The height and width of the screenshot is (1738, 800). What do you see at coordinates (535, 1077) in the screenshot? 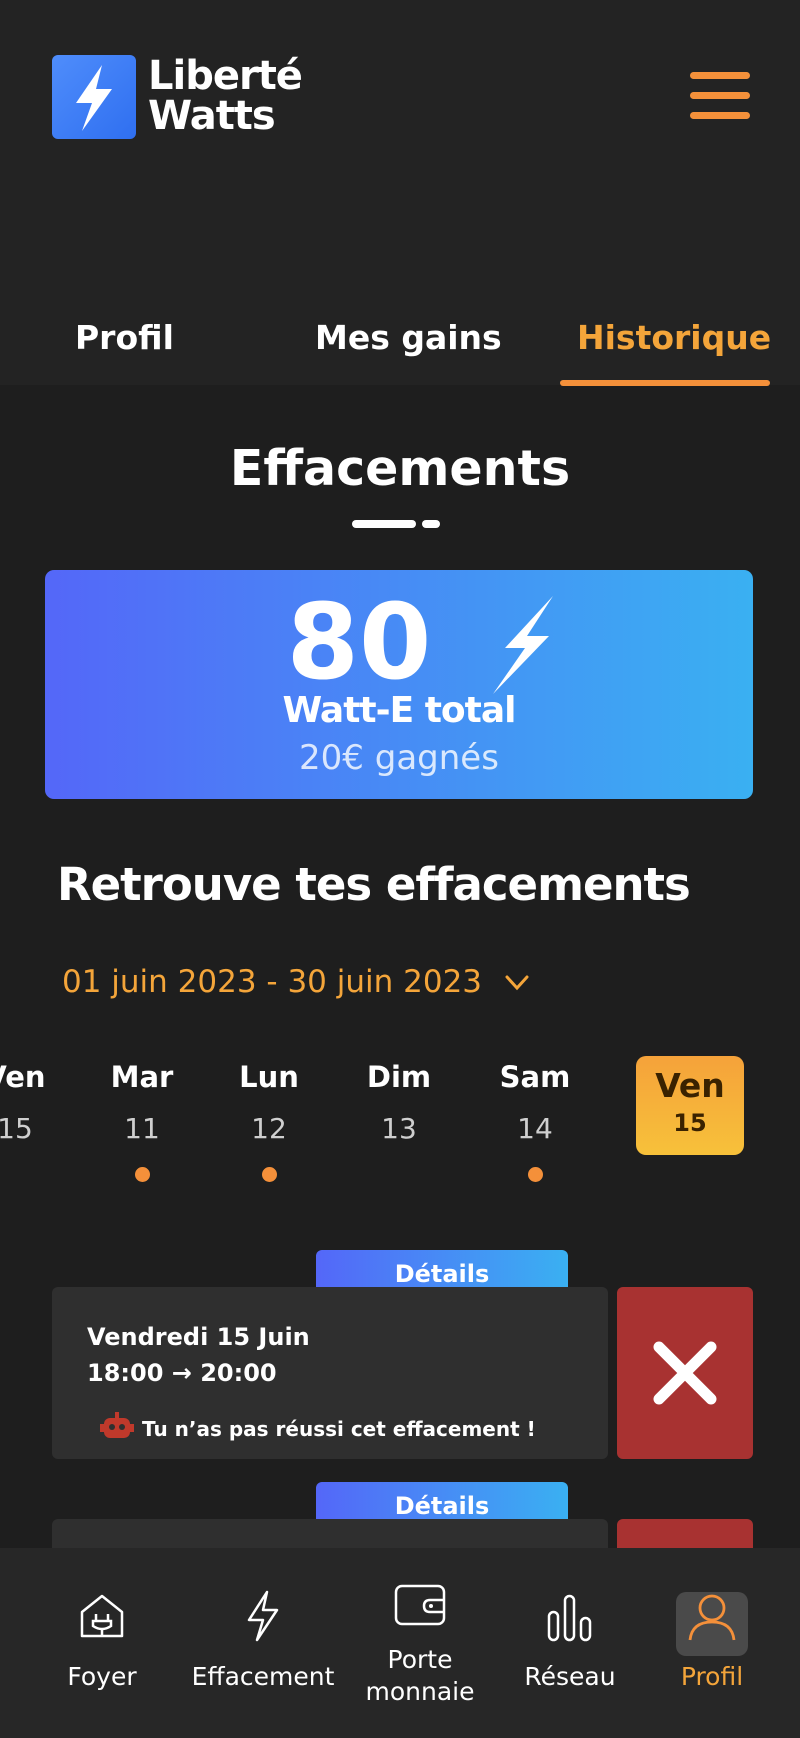
I see `day-name: Sam` at bounding box center [535, 1077].